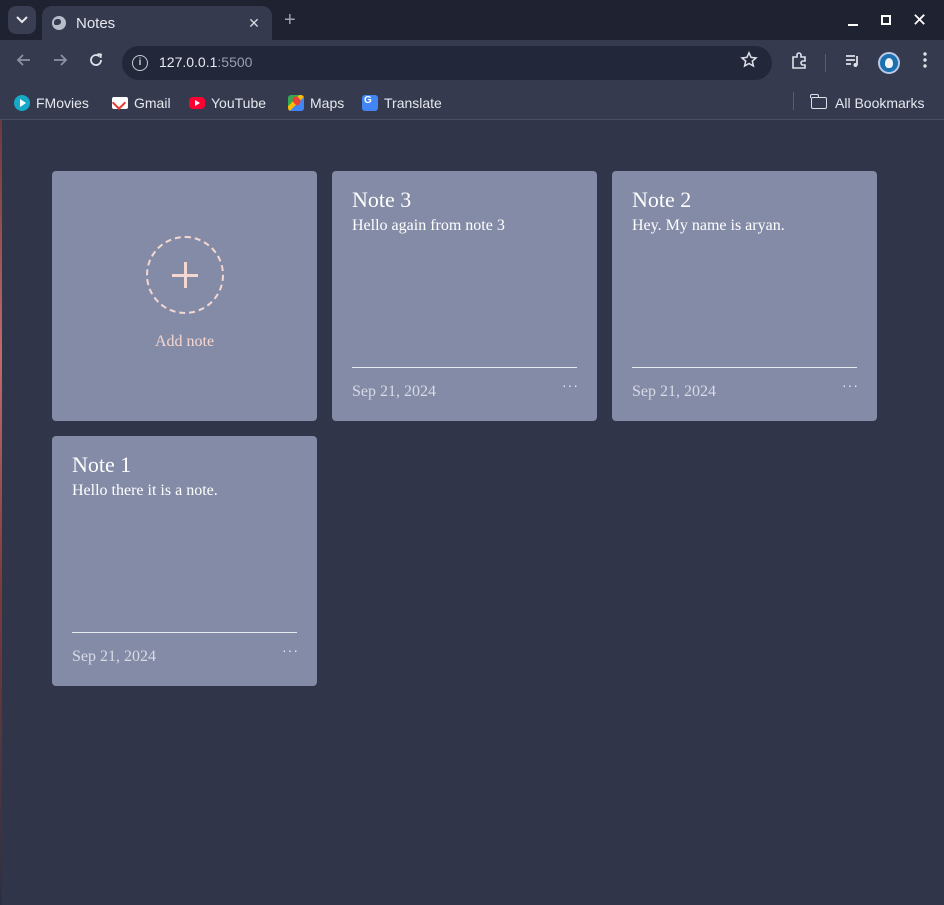  Describe the element at coordinates (402, 103) in the screenshot. I see `bookmark-translate: Translate` at that location.